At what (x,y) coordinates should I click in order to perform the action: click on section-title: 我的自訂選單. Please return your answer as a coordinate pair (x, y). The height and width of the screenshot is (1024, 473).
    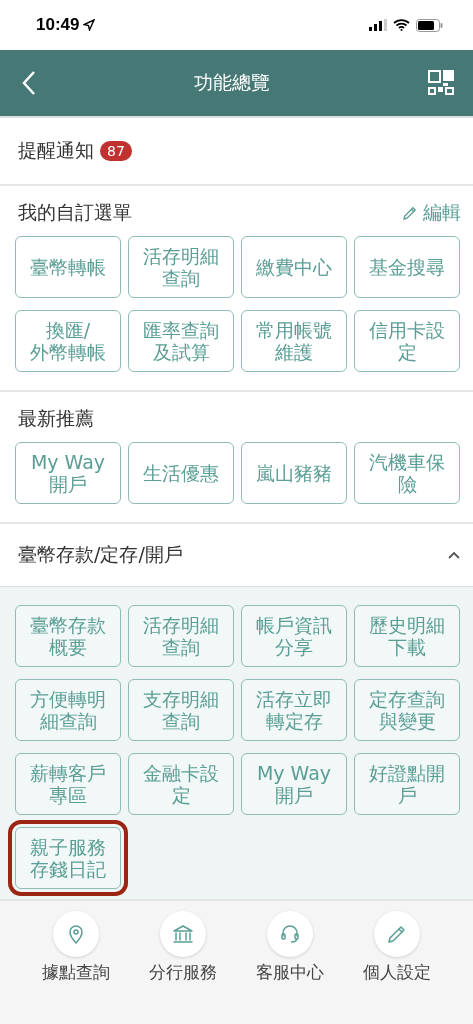
    Looking at the image, I should click on (75, 212).